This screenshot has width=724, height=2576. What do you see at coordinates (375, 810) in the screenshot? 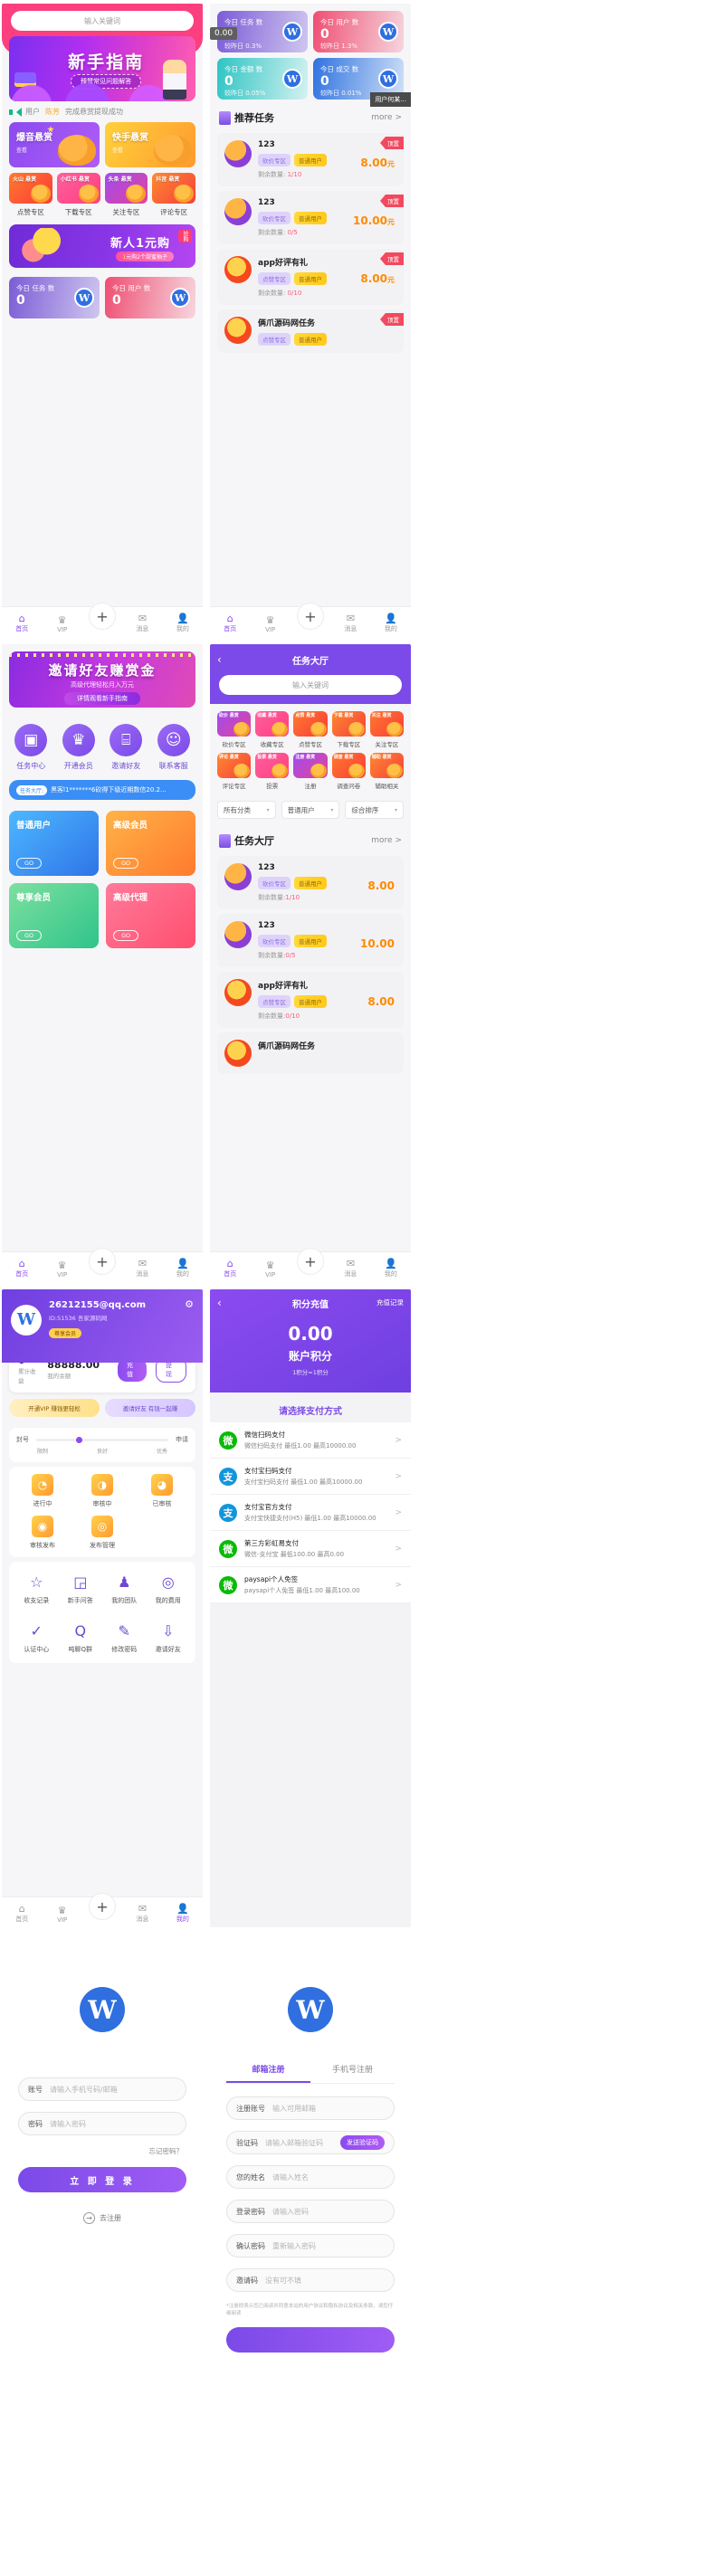
I see `filter-sort: 综合排序 ▾` at bounding box center [375, 810].